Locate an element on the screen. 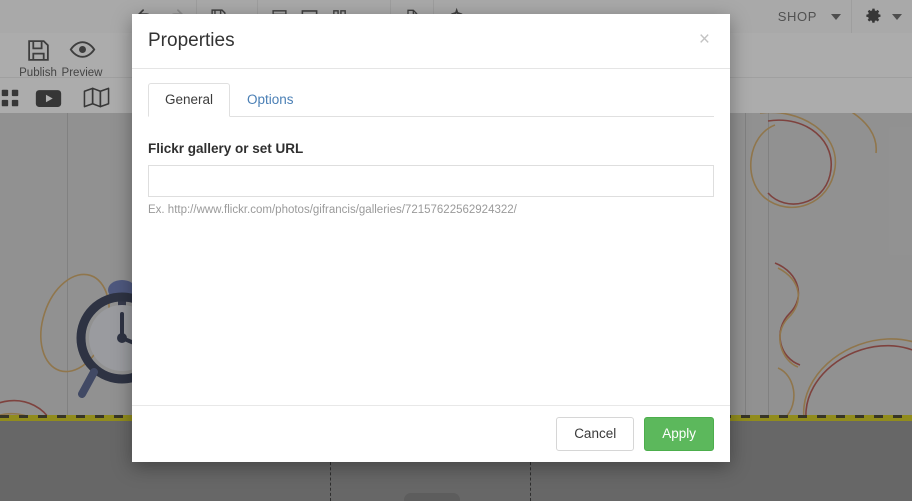 The width and height of the screenshot is (912, 501). dialog-tabs: General Options is located at coordinates (431, 100).